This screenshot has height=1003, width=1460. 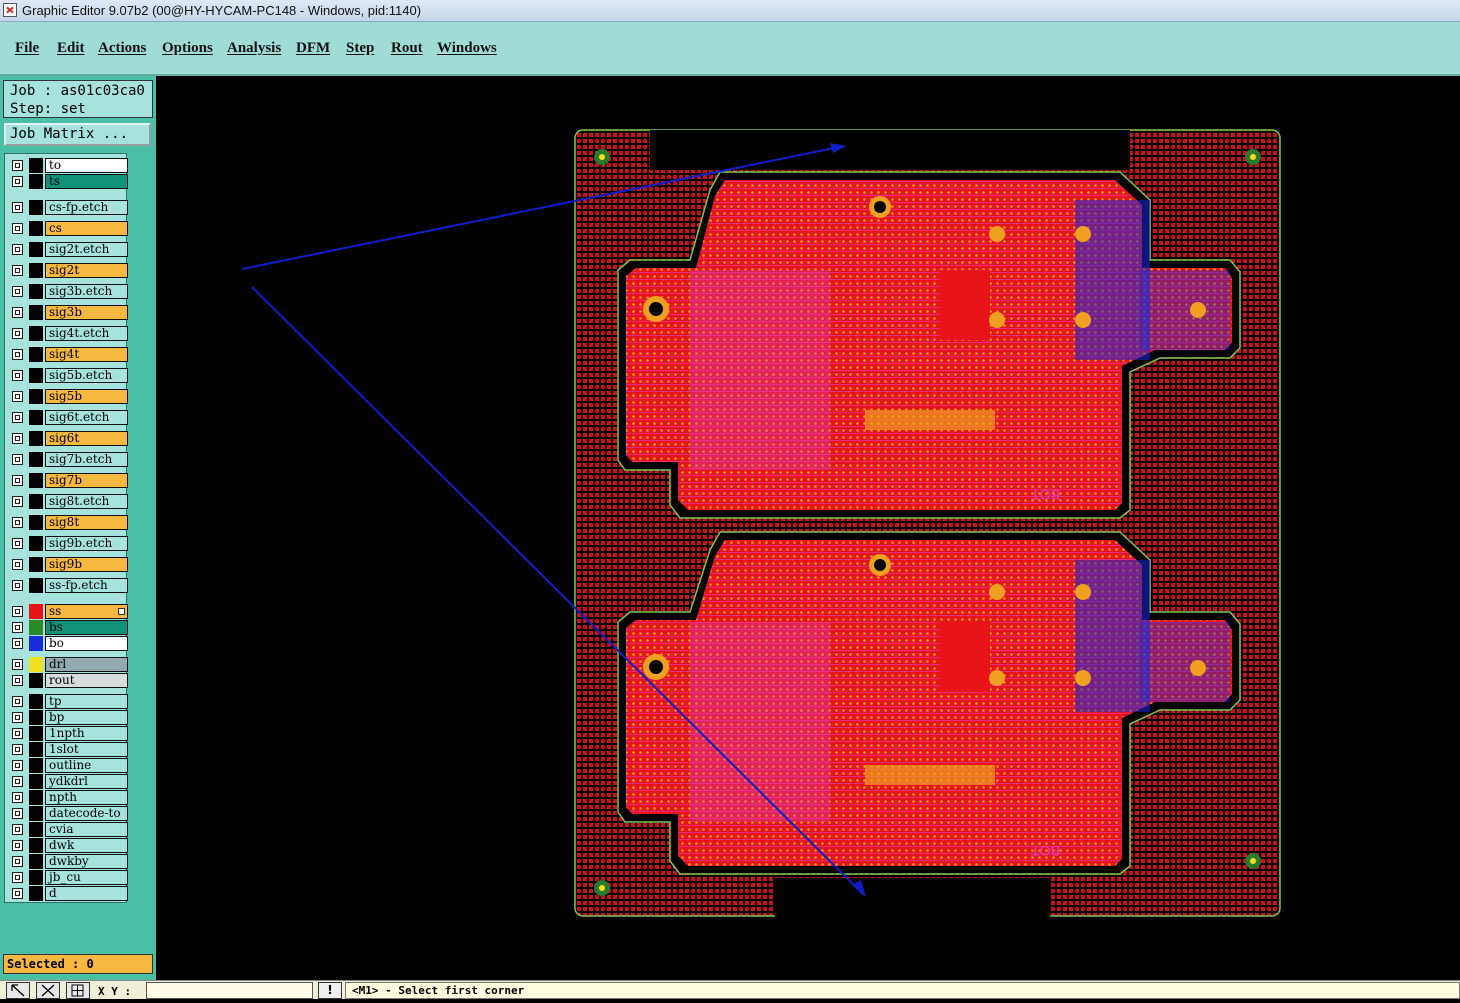 What do you see at coordinates (71, 48) in the screenshot?
I see `menu-edit: Edit` at bounding box center [71, 48].